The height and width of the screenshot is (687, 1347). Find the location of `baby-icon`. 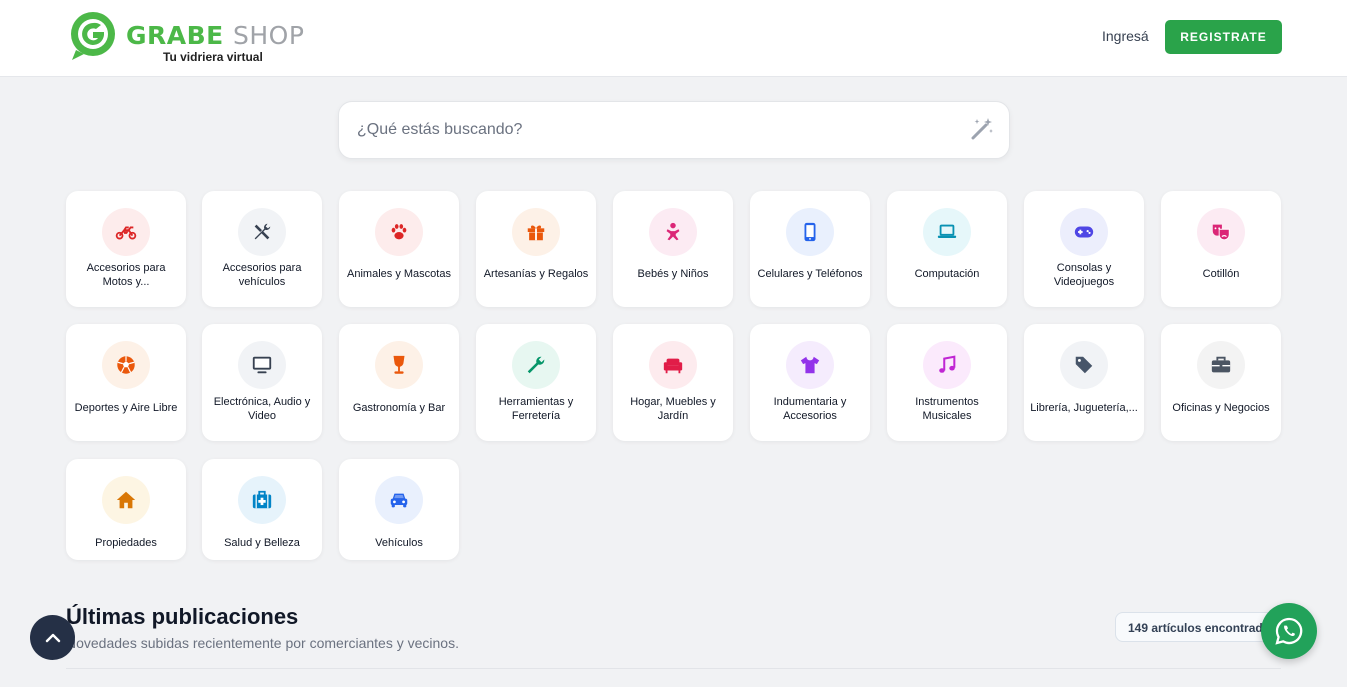

baby-icon is located at coordinates (673, 231).